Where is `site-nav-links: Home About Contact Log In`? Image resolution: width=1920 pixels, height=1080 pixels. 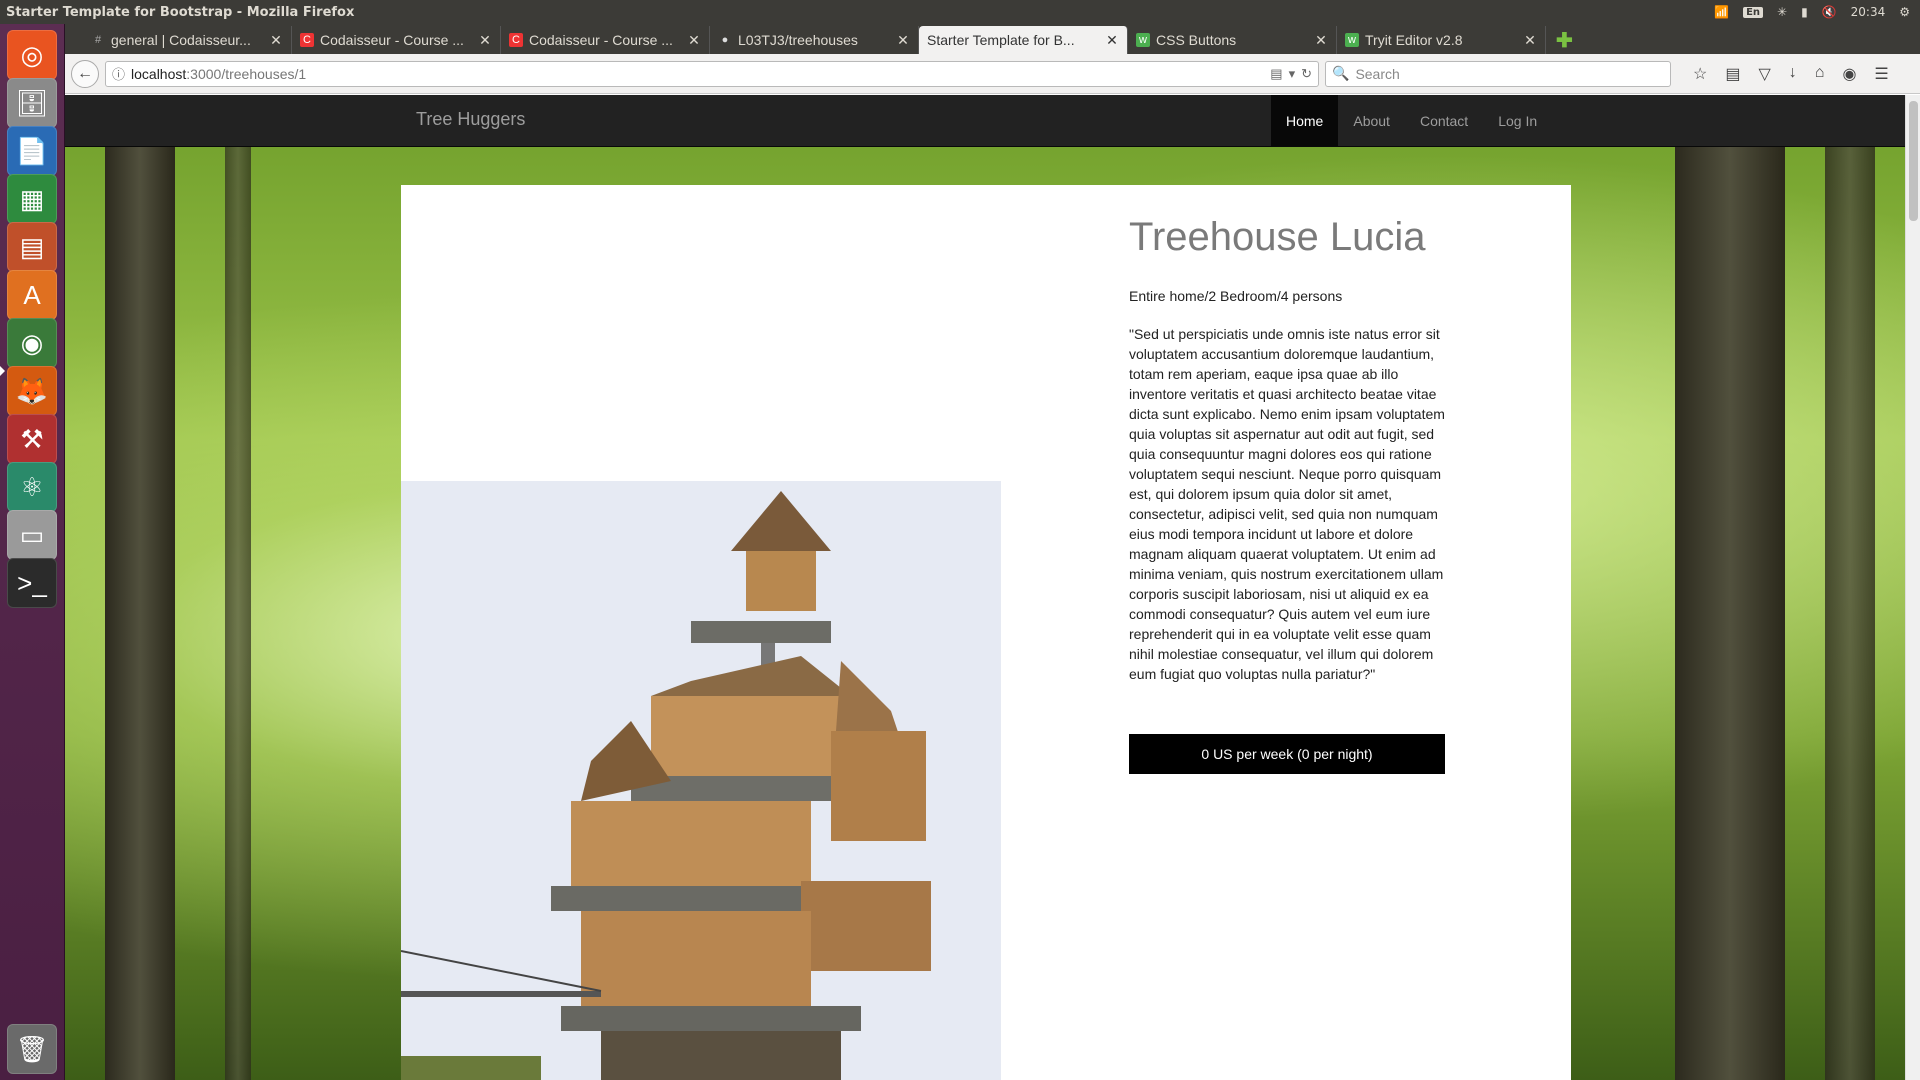 site-nav-links: Home About Contact Log In is located at coordinates (1411, 121).